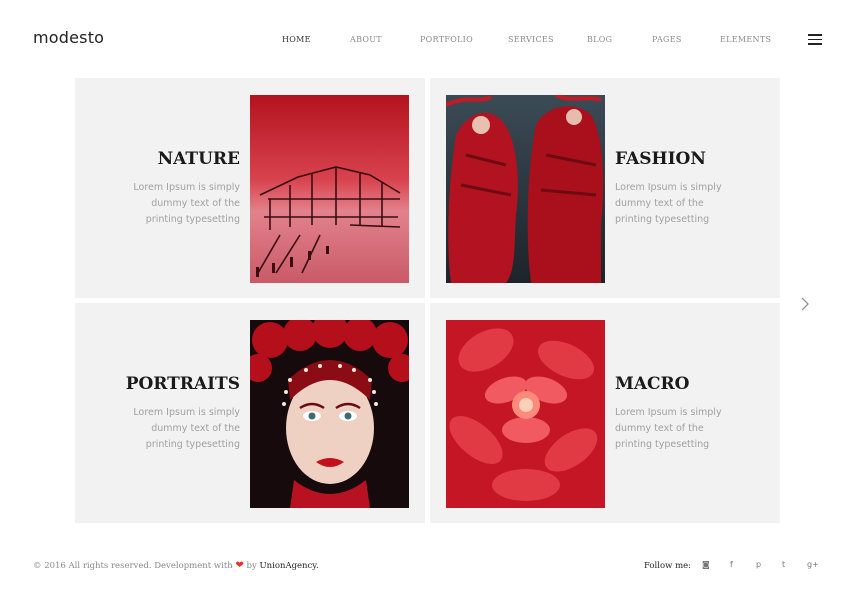  I want to click on nav-services: SERVICES, so click(531, 39).